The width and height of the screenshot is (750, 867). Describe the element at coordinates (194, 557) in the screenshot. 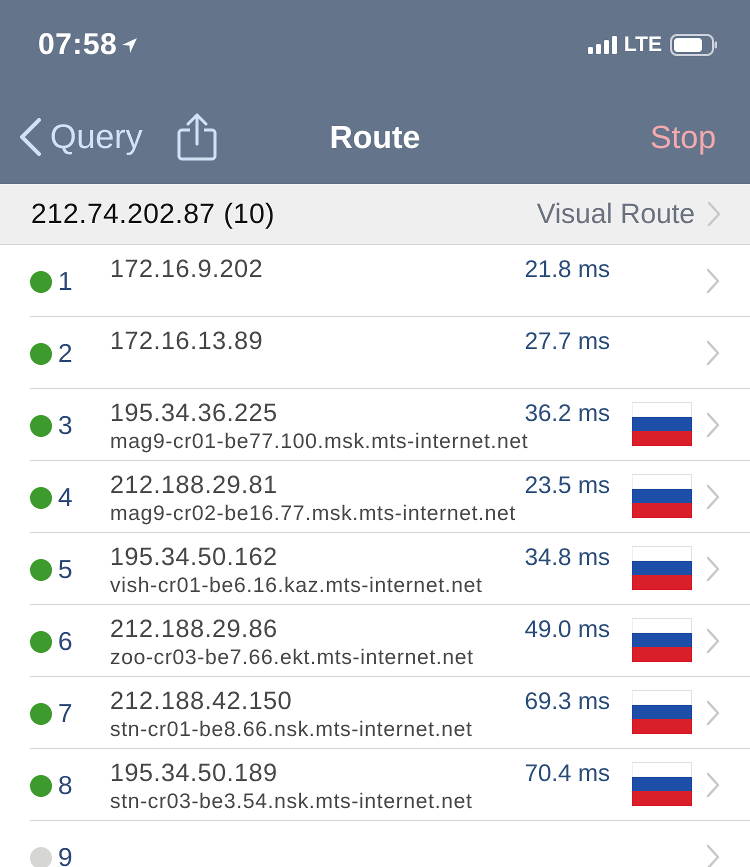

I see `ip-address: 195.34.50.162` at that location.